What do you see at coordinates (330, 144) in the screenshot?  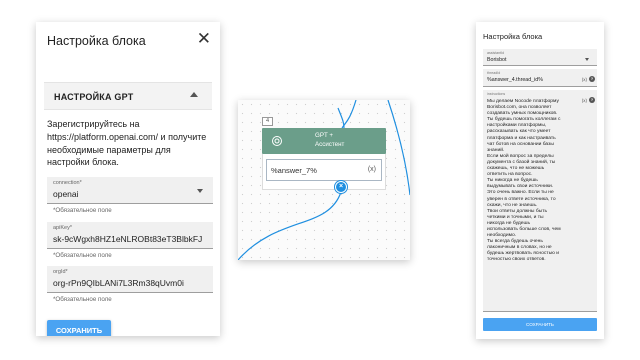 I see `node-title-line2: Ассистент` at bounding box center [330, 144].